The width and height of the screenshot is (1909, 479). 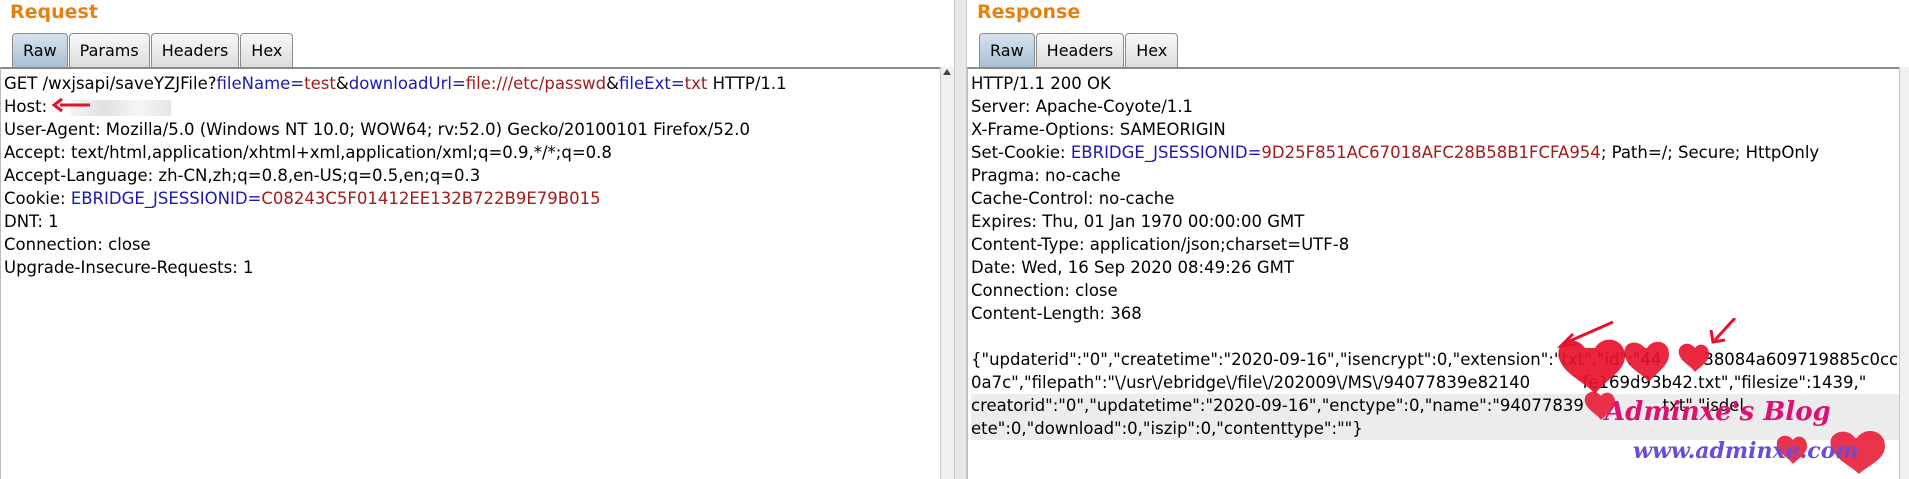 What do you see at coordinates (947, 72) in the screenshot?
I see `scroll-up-arrow-icon` at bounding box center [947, 72].